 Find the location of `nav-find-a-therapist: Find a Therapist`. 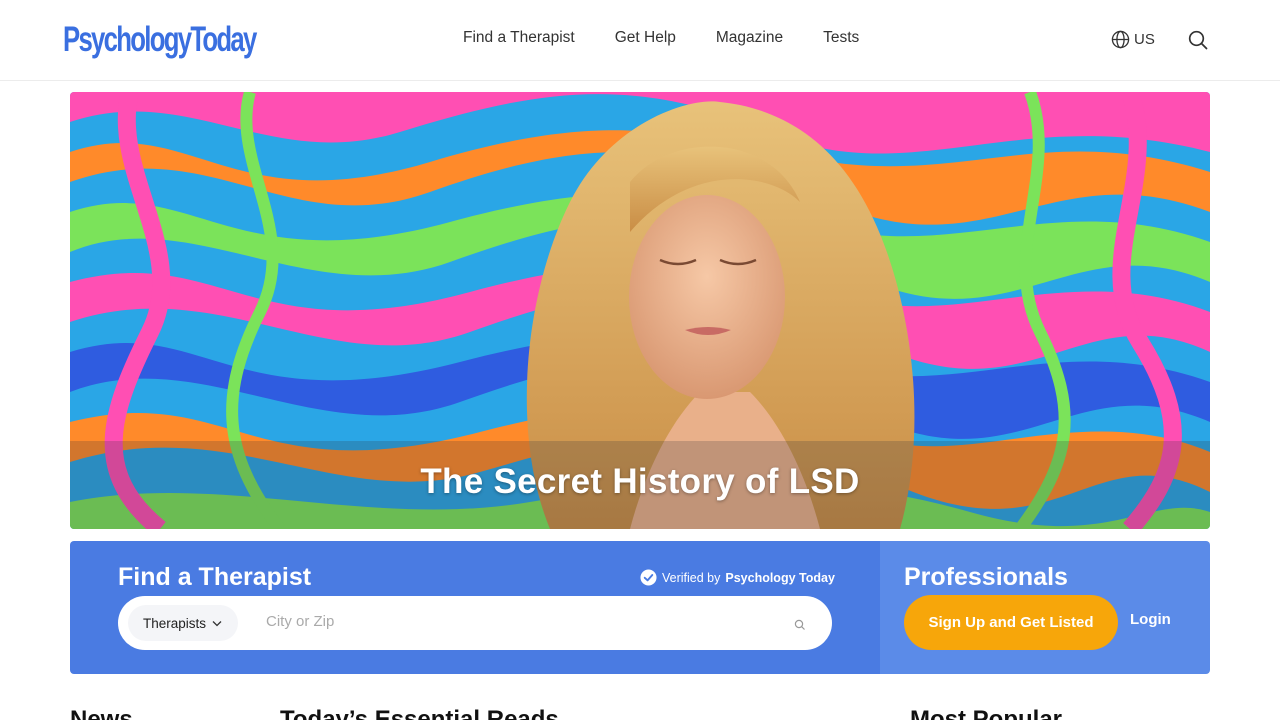

nav-find-a-therapist: Find a Therapist is located at coordinates (519, 38).